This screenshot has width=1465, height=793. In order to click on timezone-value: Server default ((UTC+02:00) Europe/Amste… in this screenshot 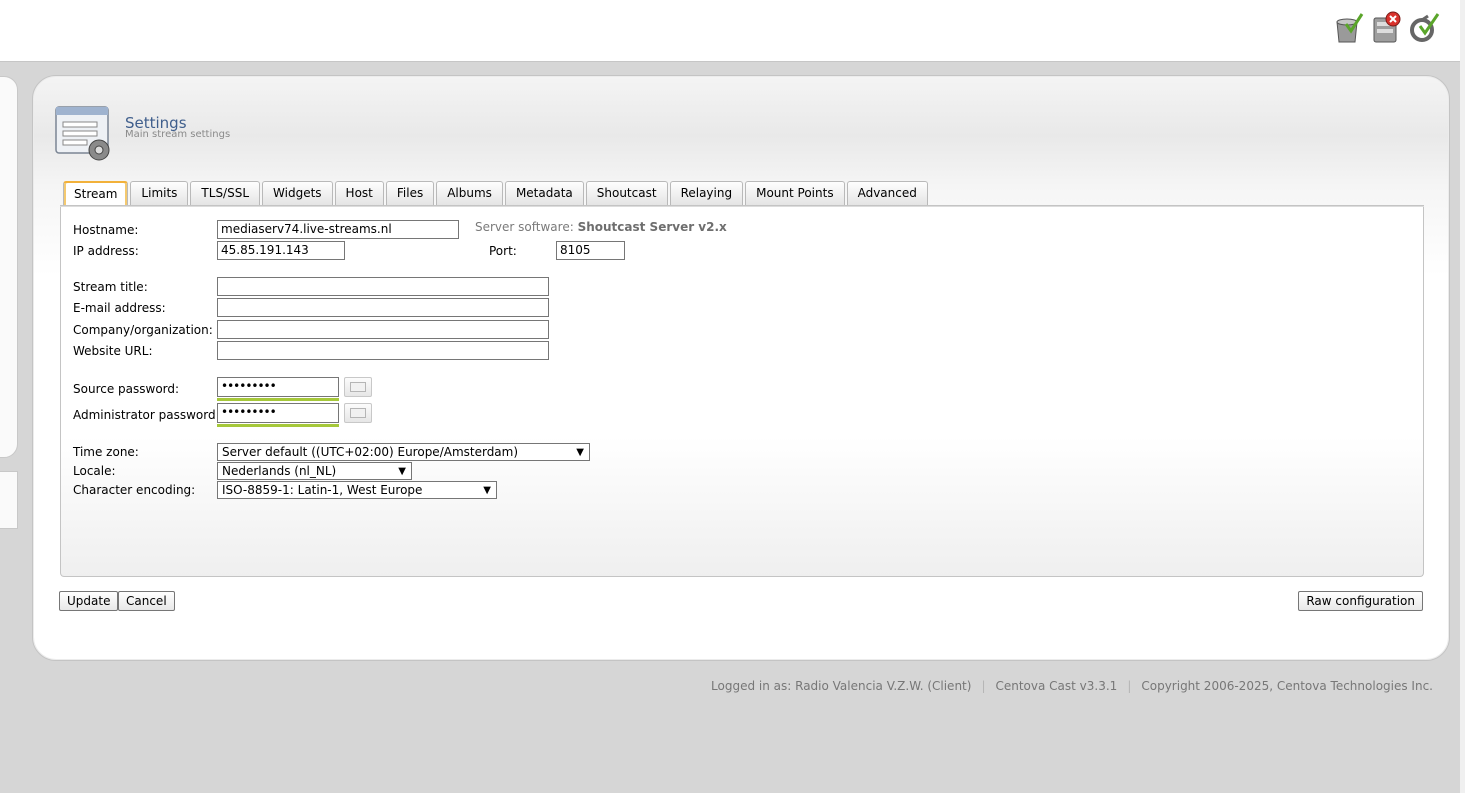, I will do `click(370, 452)`.